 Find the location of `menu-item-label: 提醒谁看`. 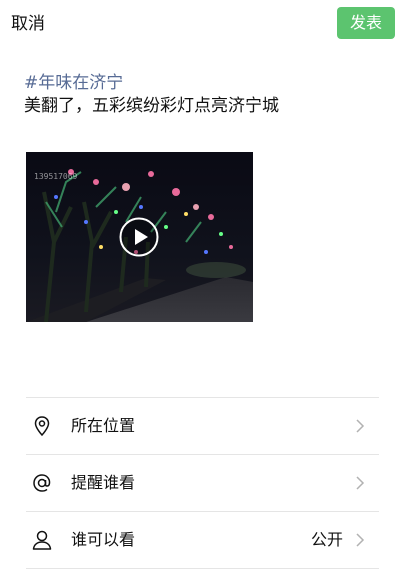

menu-item-label: 提醒谁看 is located at coordinates (103, 482).